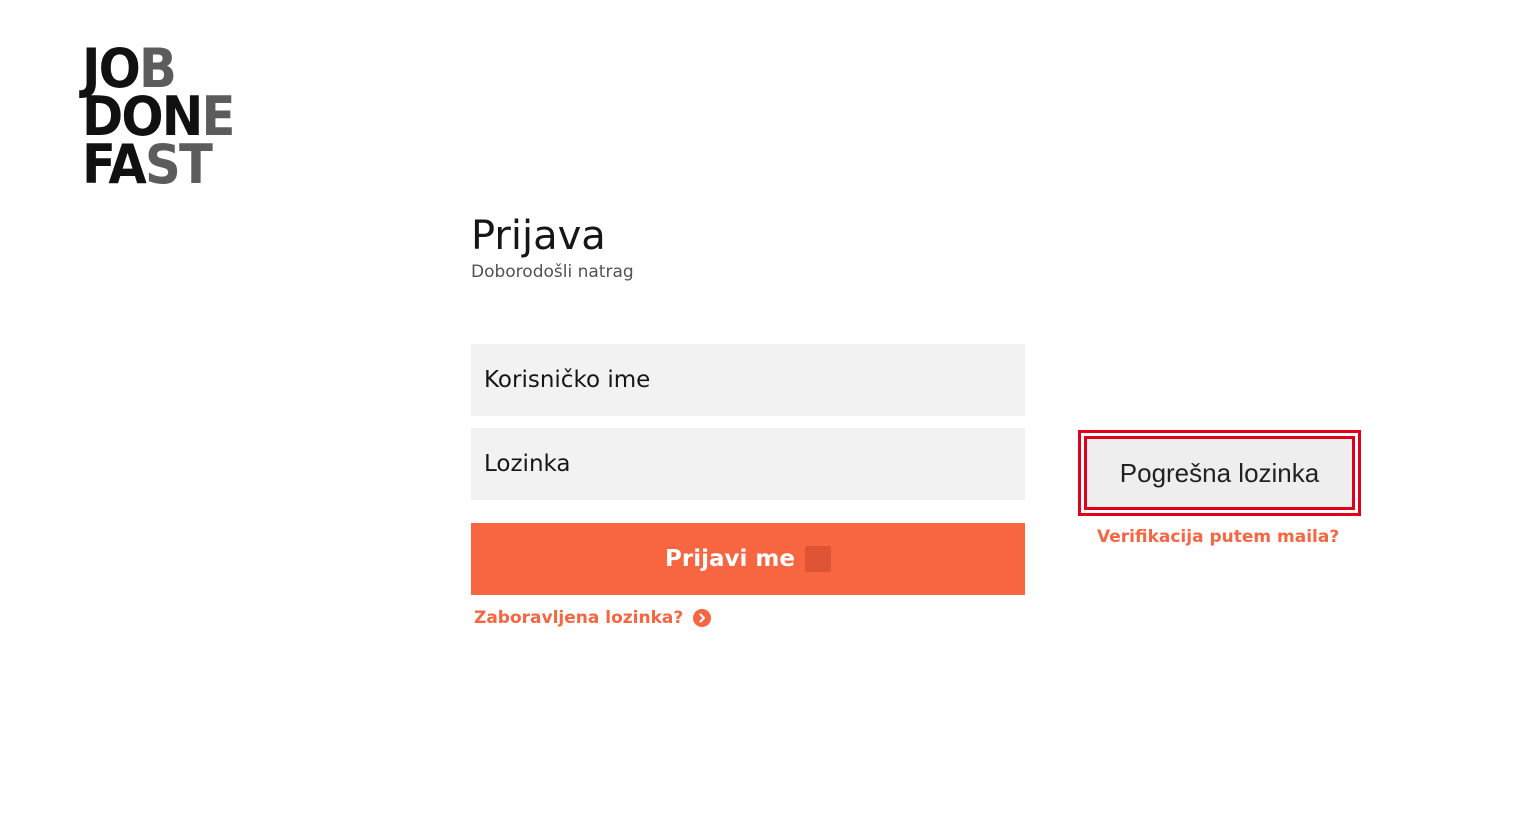  Describe the element at coordinates (730, 559) in the screenshot. I see `login-button-label: Prijavi me` at that location.